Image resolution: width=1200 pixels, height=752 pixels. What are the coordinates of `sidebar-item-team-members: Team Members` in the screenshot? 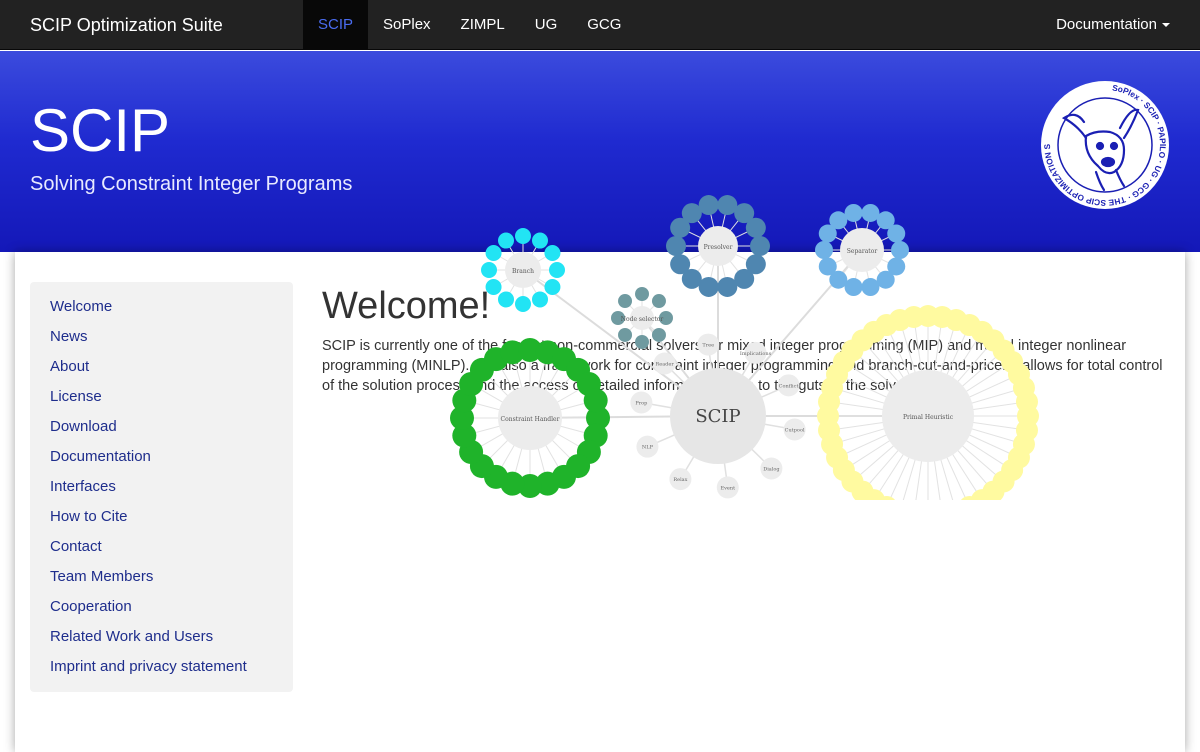 It's located at (161, 581).